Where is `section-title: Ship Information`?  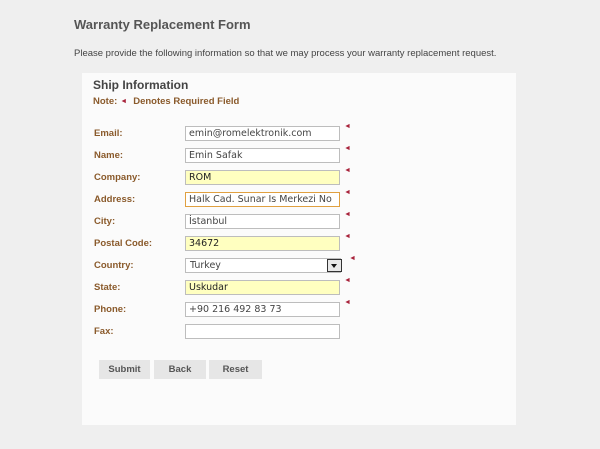 section-title: Ship Information is located at coordinates (141, 85).